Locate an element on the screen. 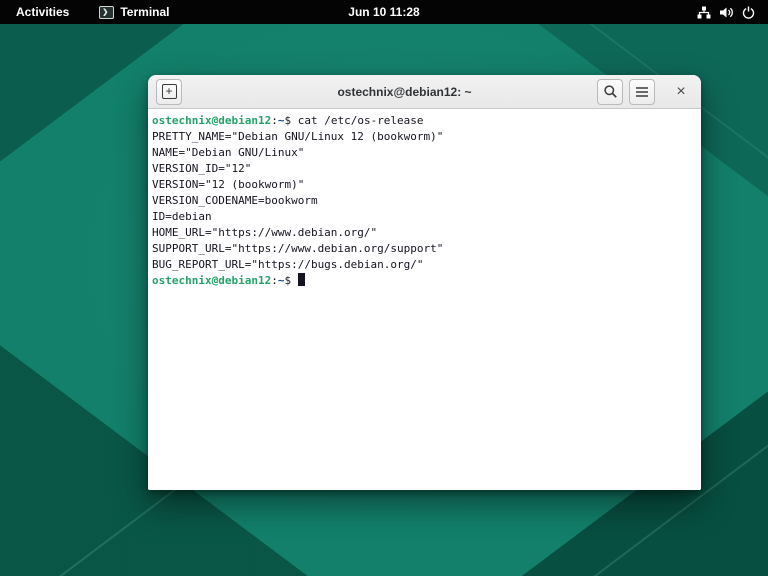  headerbar-right: × is located at coordinates (645, 91).